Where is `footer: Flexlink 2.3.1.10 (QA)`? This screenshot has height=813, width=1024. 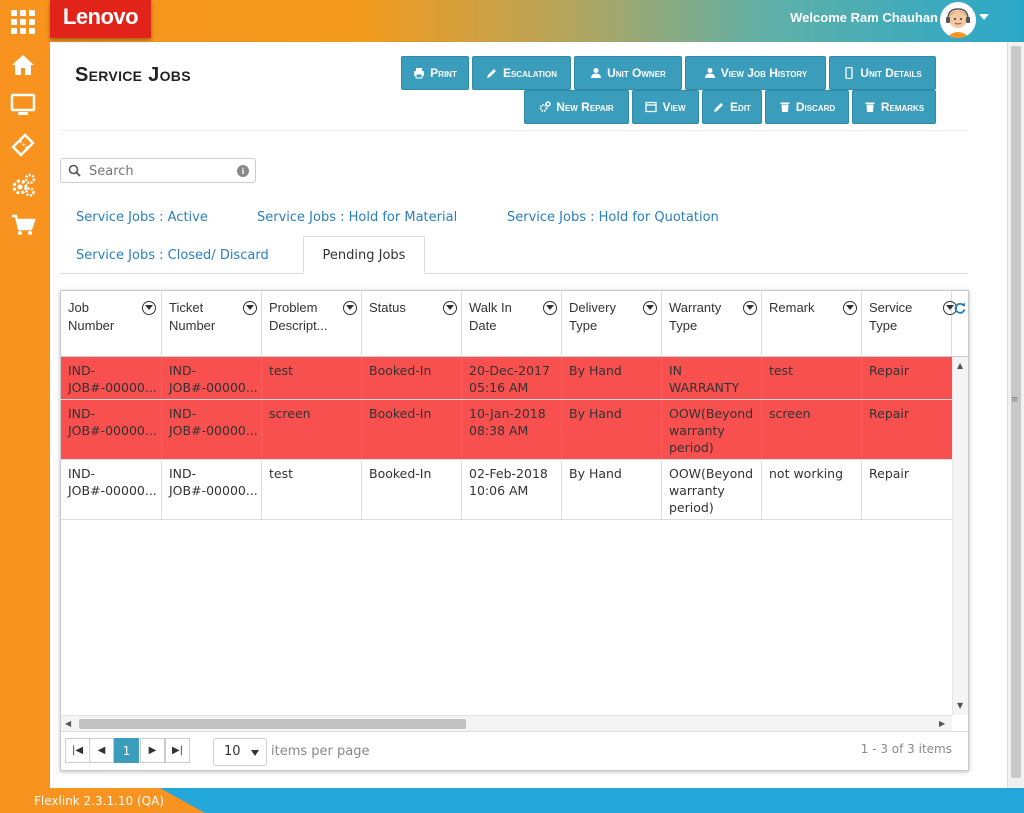
footer: Flexlink 2.3.1.10 (QA) is located at coordinates (512, 800).